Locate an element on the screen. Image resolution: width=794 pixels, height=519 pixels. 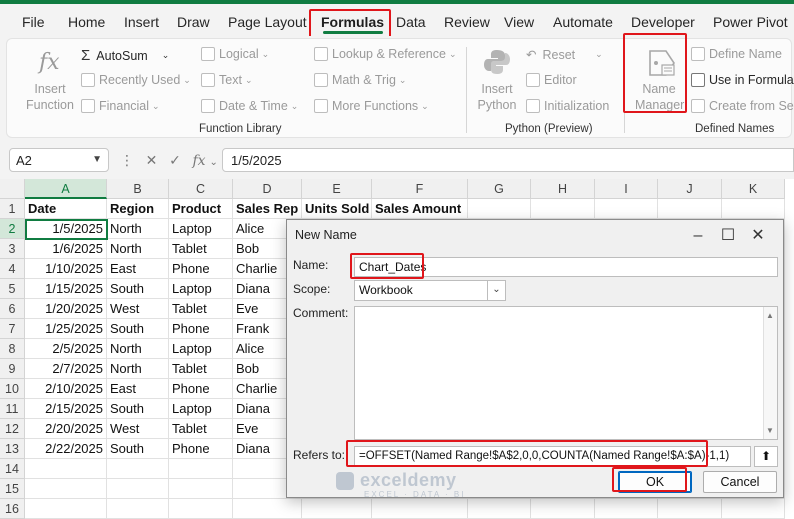
insert-python-button: Insert Python is located at coordinates (497, 97).